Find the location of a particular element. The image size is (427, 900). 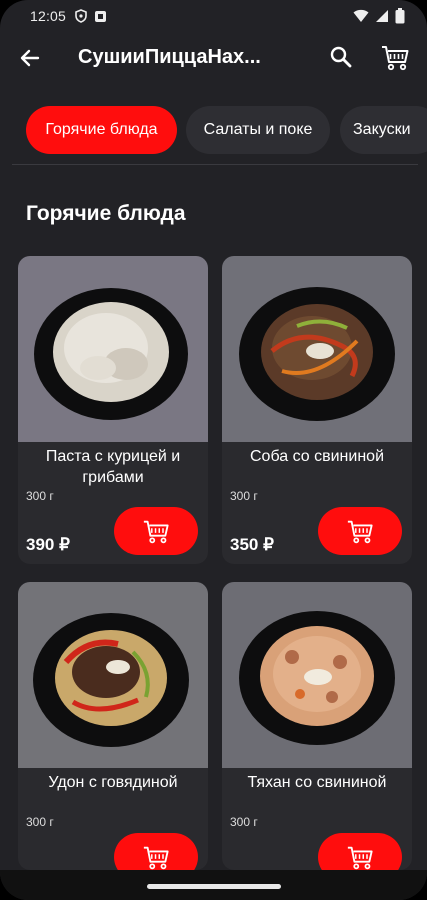

search-icon is located at coordinates (341, 57).